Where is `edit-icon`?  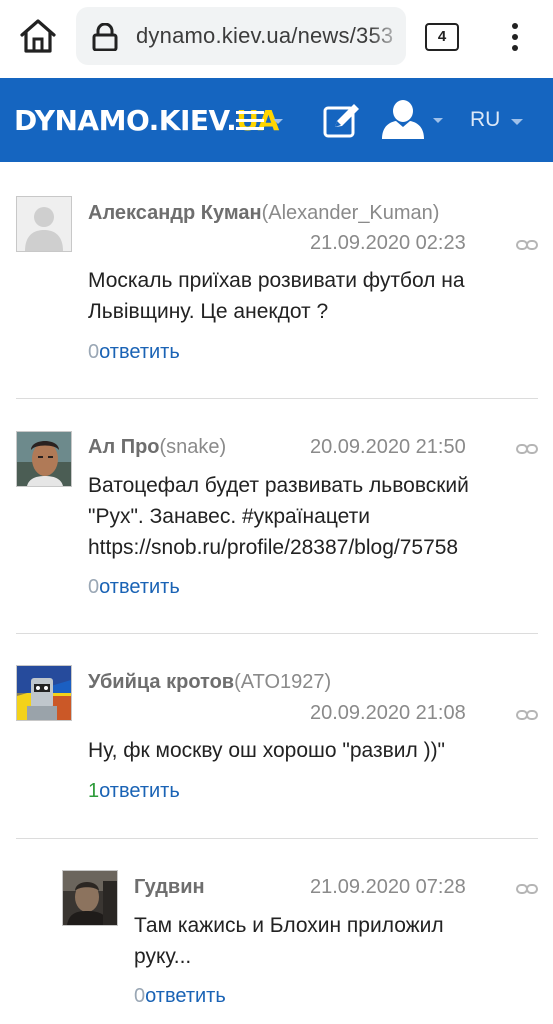 edit-icon is located at coordinates (342, 121).